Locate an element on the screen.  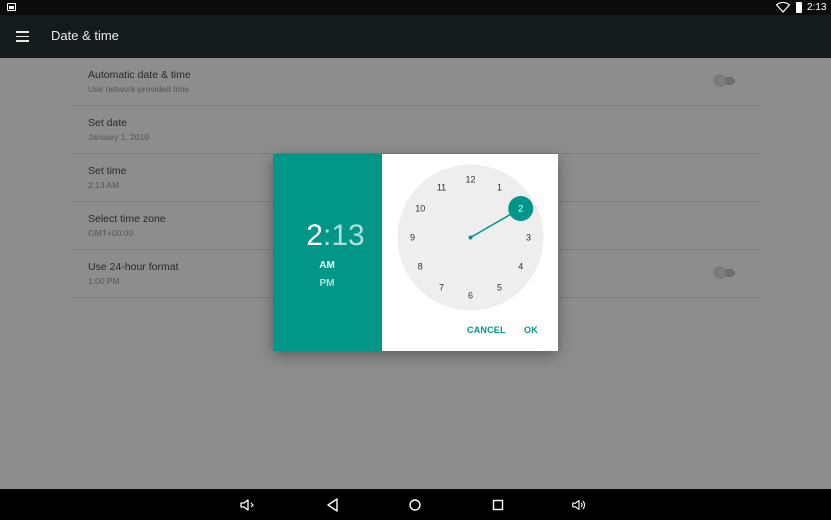
menu-icon is located at coordinates (22, 36).